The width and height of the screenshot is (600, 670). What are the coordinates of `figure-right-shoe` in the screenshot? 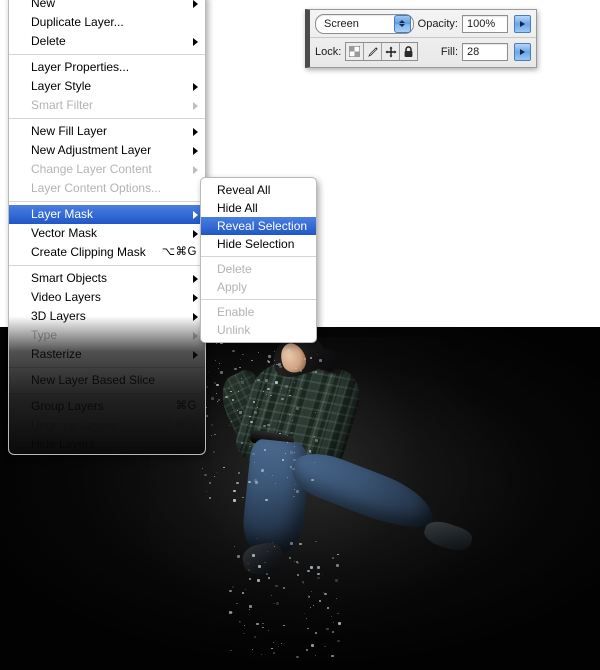 It's located at (448, 536).